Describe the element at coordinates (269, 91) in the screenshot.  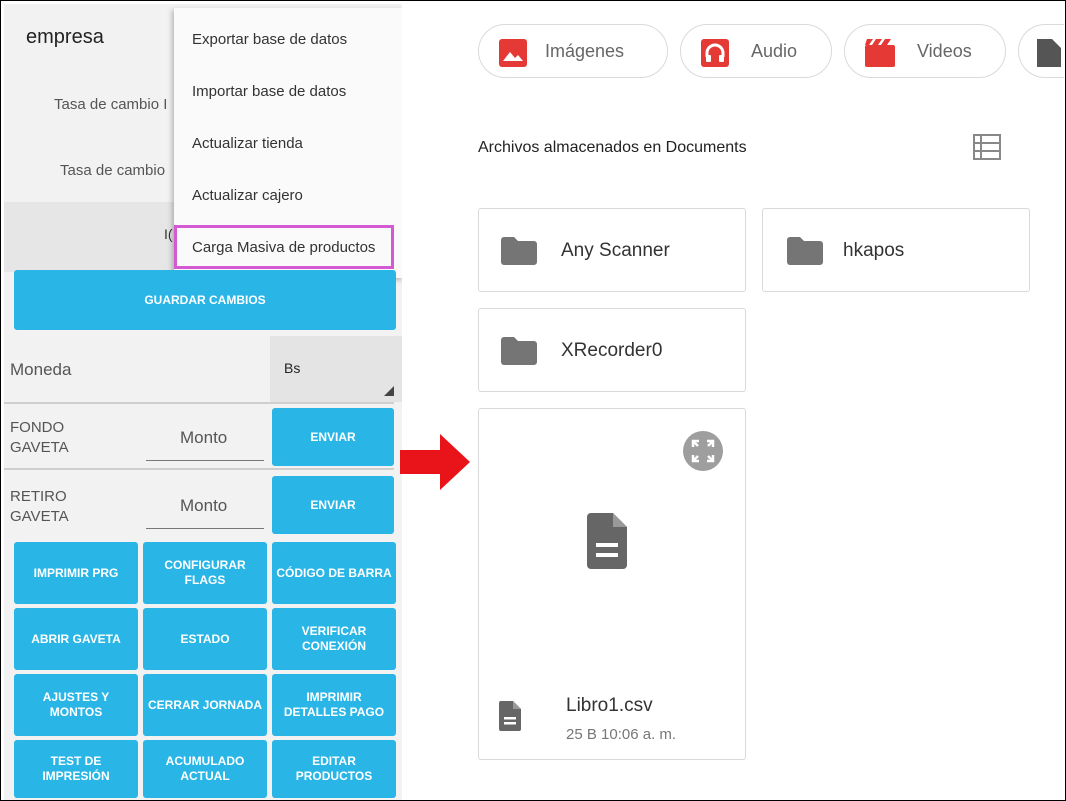
I see `menu-item-import-db: Importar base de datos` at that location.